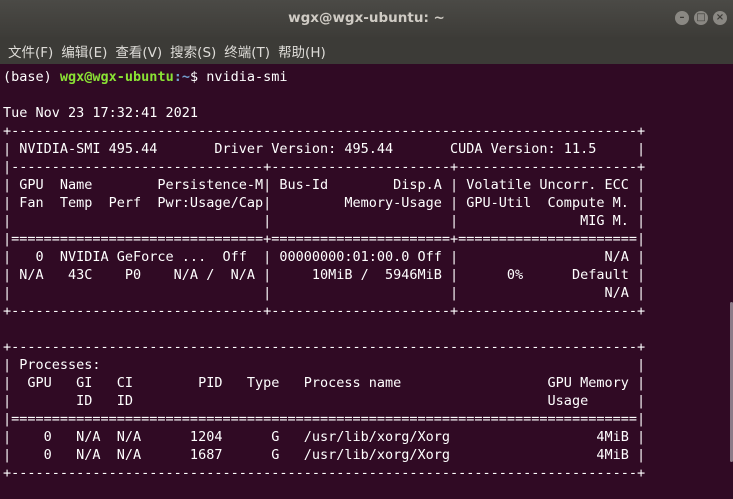 The image size is (733, 499). I want to click on window-title: wgx@wgx-ubuntu: ~, so click(366, 18).